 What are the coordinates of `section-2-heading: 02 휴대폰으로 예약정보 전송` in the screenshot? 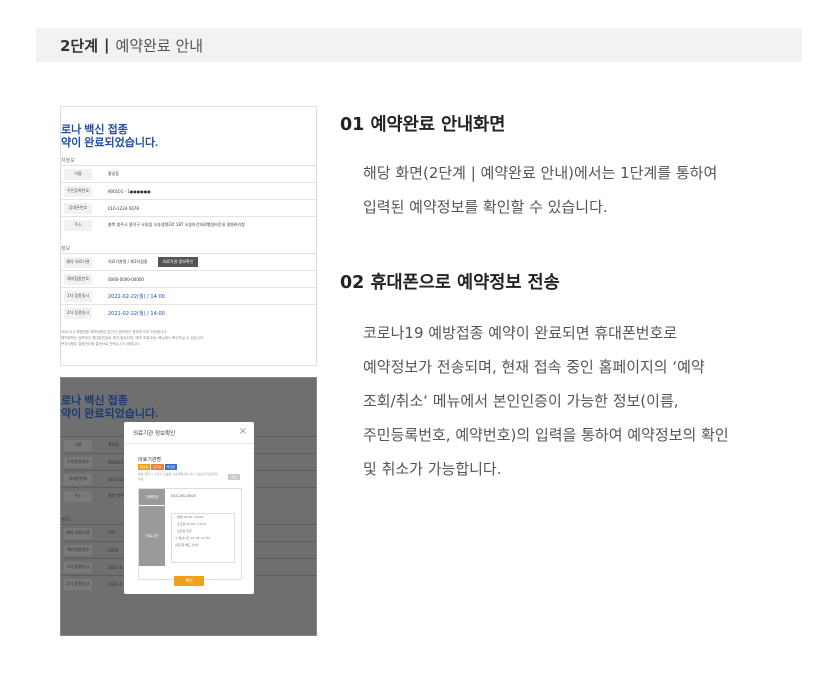 It's located at (450, 283).